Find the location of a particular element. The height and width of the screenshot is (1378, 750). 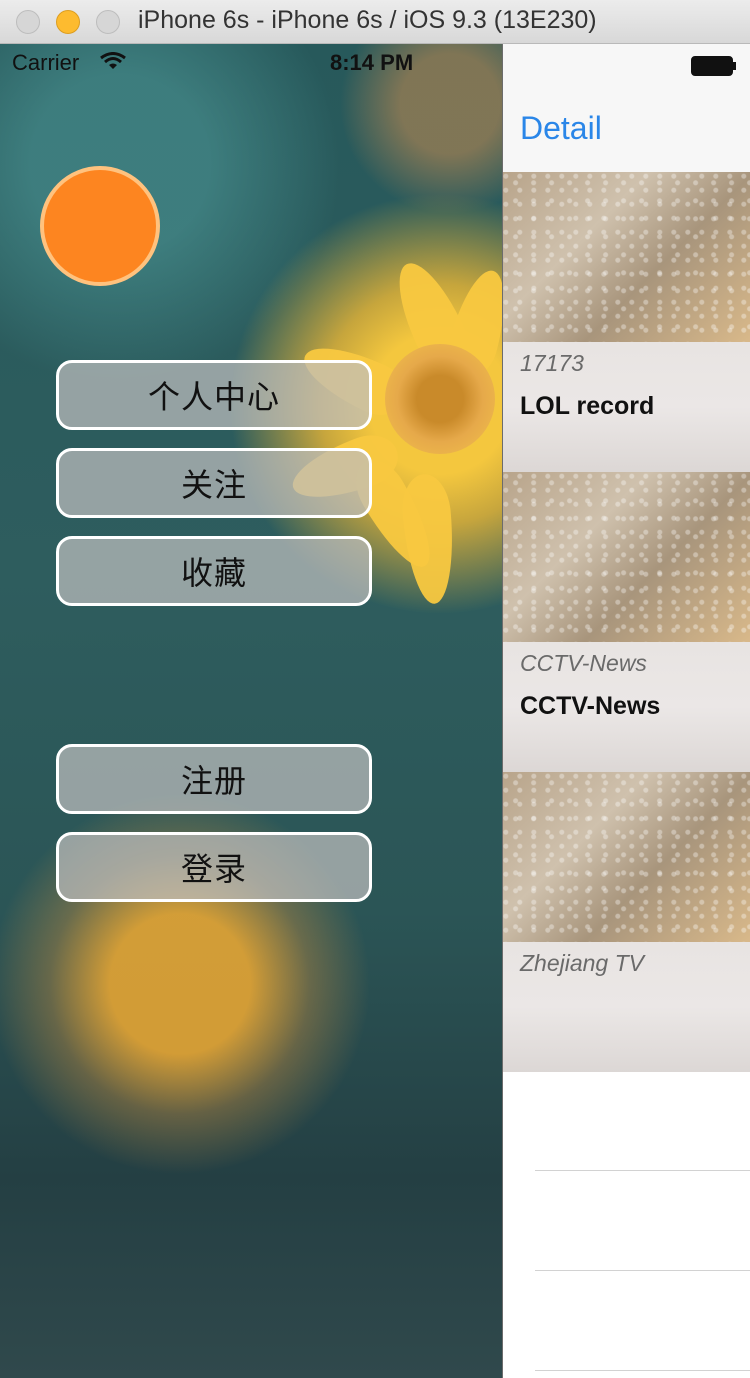

window-title: iPhone 6s - iPhone 6s / iOS 9.3 (13E230) is located at coordinates (367, 20).